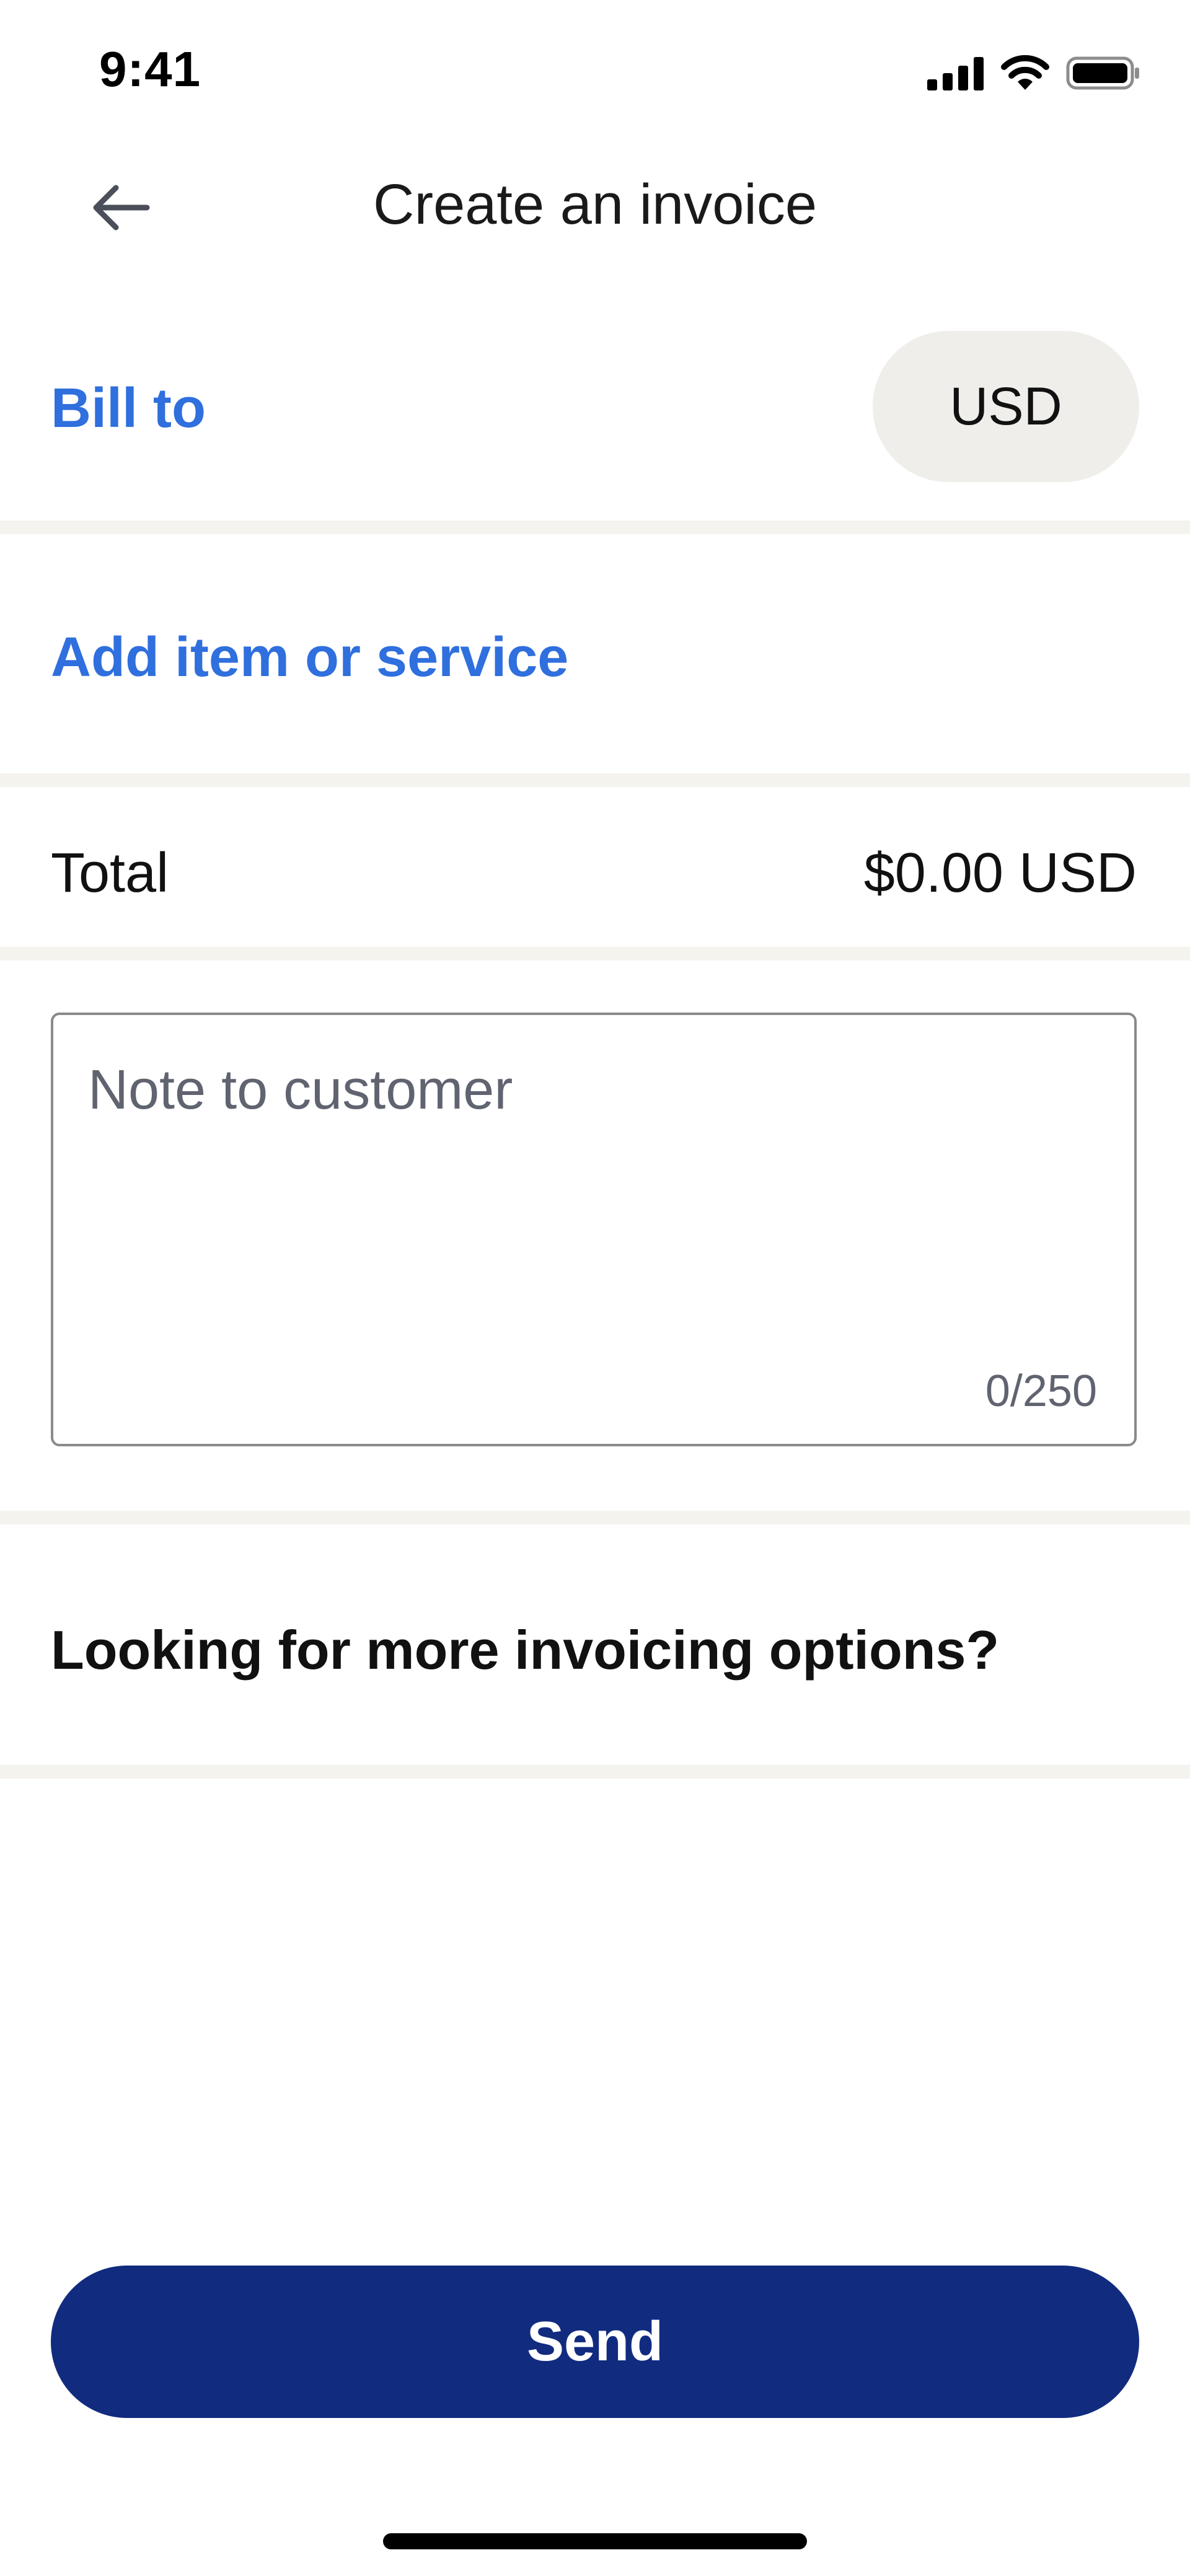 Image resolution: width=1190 pixels, height=2576 pixels. What do you see at coordinates (595, 2541) in the screenshot?
I see `home-indicator` at bounding box center [595, 2541].